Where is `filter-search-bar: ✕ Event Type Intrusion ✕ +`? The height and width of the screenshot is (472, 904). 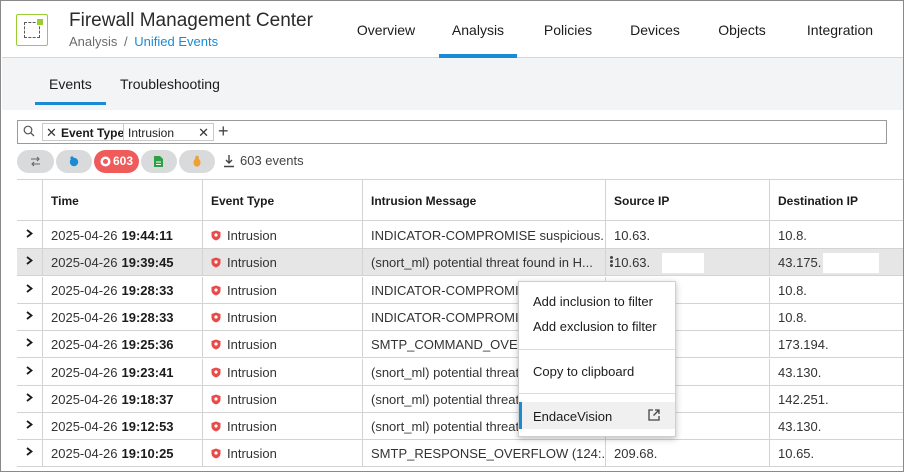 filter-search-bar: ✕ Event Type Intrusion ✕ + is located at coordinates (452, 132).